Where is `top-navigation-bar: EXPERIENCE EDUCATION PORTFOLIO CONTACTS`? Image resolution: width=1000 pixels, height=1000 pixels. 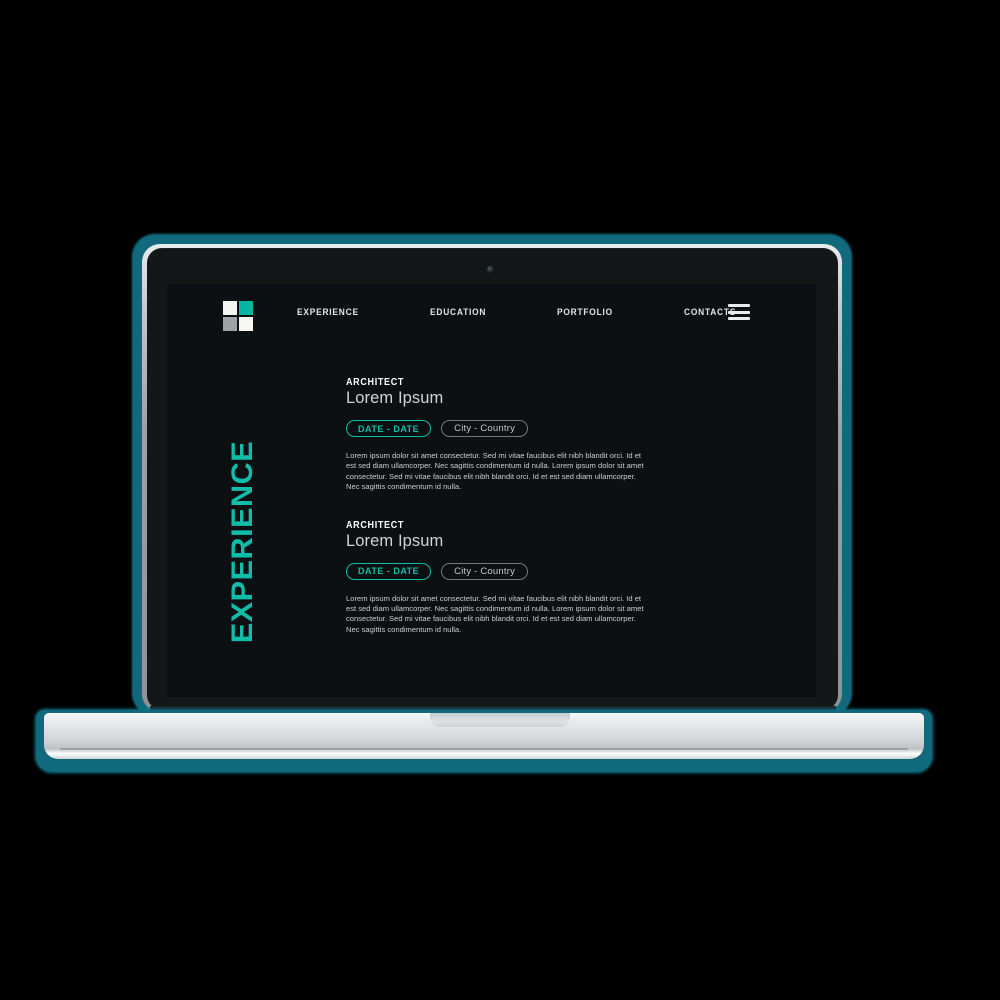
top-navigation-bar: EXPERIENCE EDUCATION PORTFOLIO CONTACTS is located at coordinates (491, 312).